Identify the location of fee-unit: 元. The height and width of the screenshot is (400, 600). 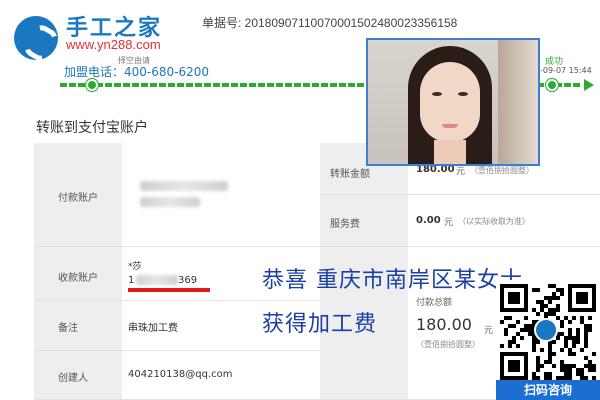
(449, 223).